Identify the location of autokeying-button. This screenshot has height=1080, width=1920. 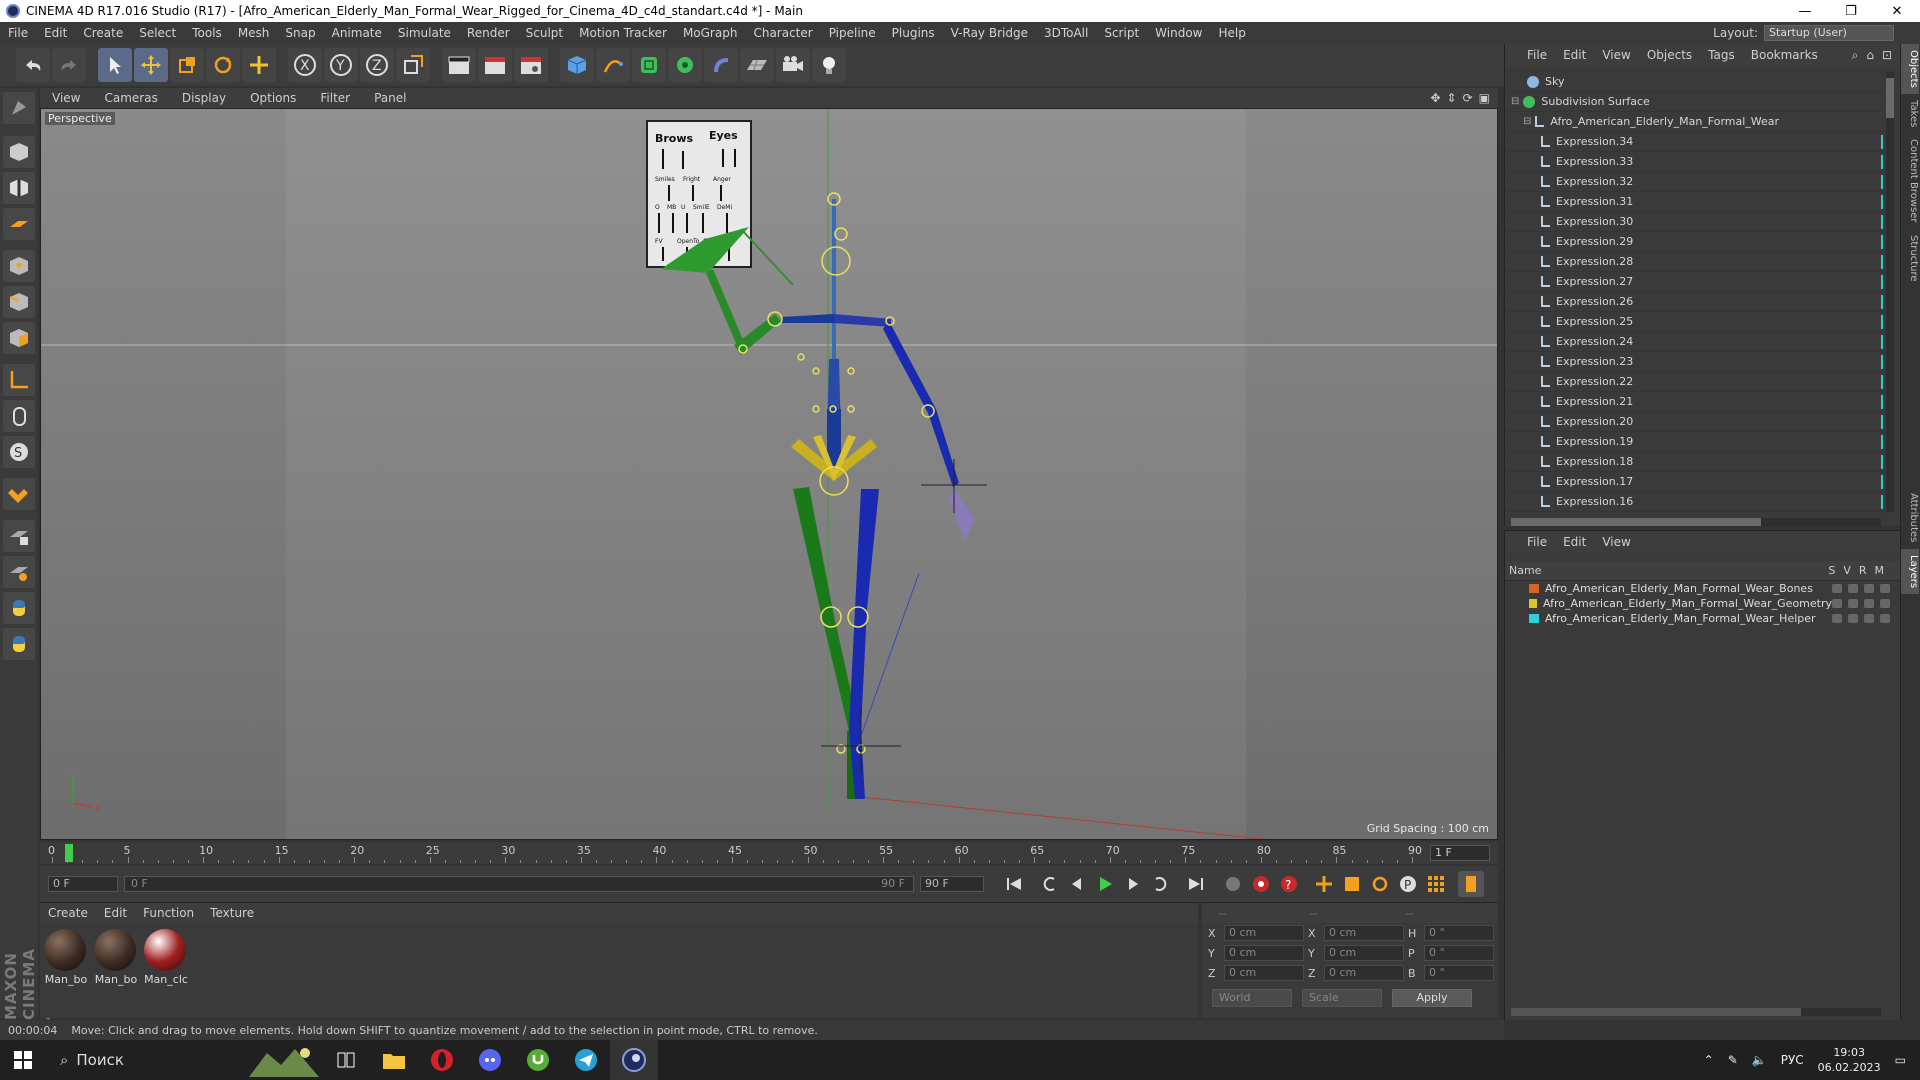
(1261, 884).